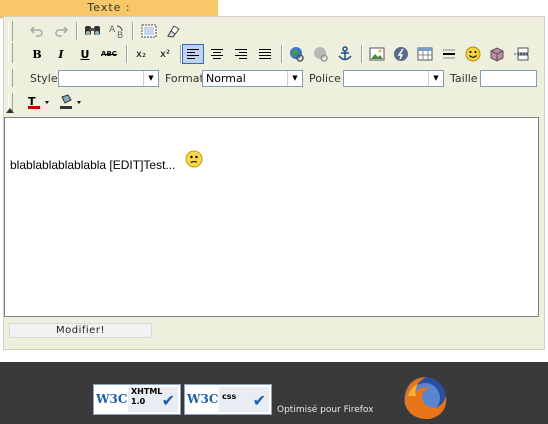  What do you see at coordinates (226, 78) in the screenshot?
I see `format-select-value: Normal` at bounding box center [226, 78].